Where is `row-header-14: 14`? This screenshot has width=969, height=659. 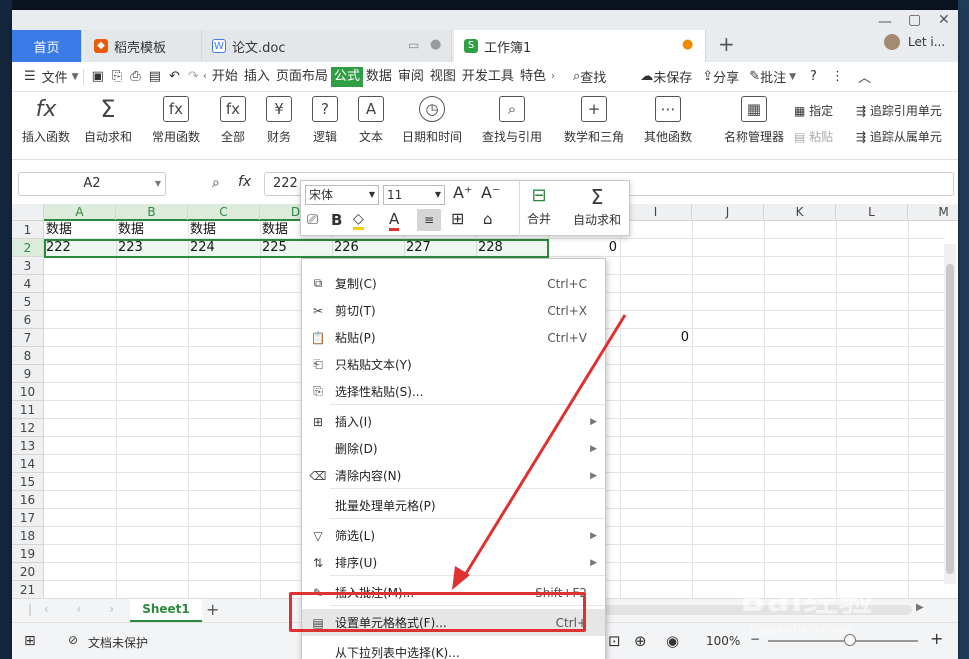 row-header-14: 14 is located at coordinates (28, 464).